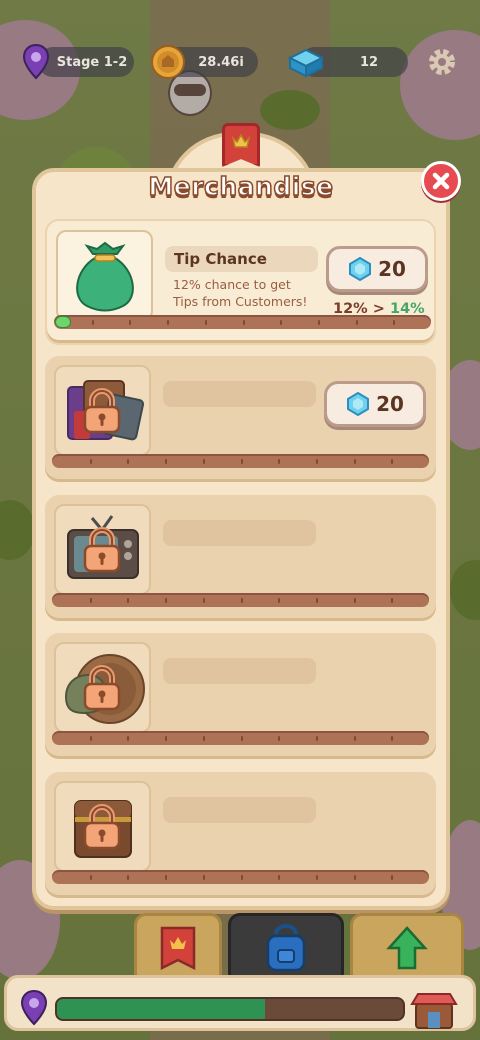  What do you see at coordinates (407, 948) in the screenshot?
I see `upgrade-arrow-icon` at bounding box center [407, 948].